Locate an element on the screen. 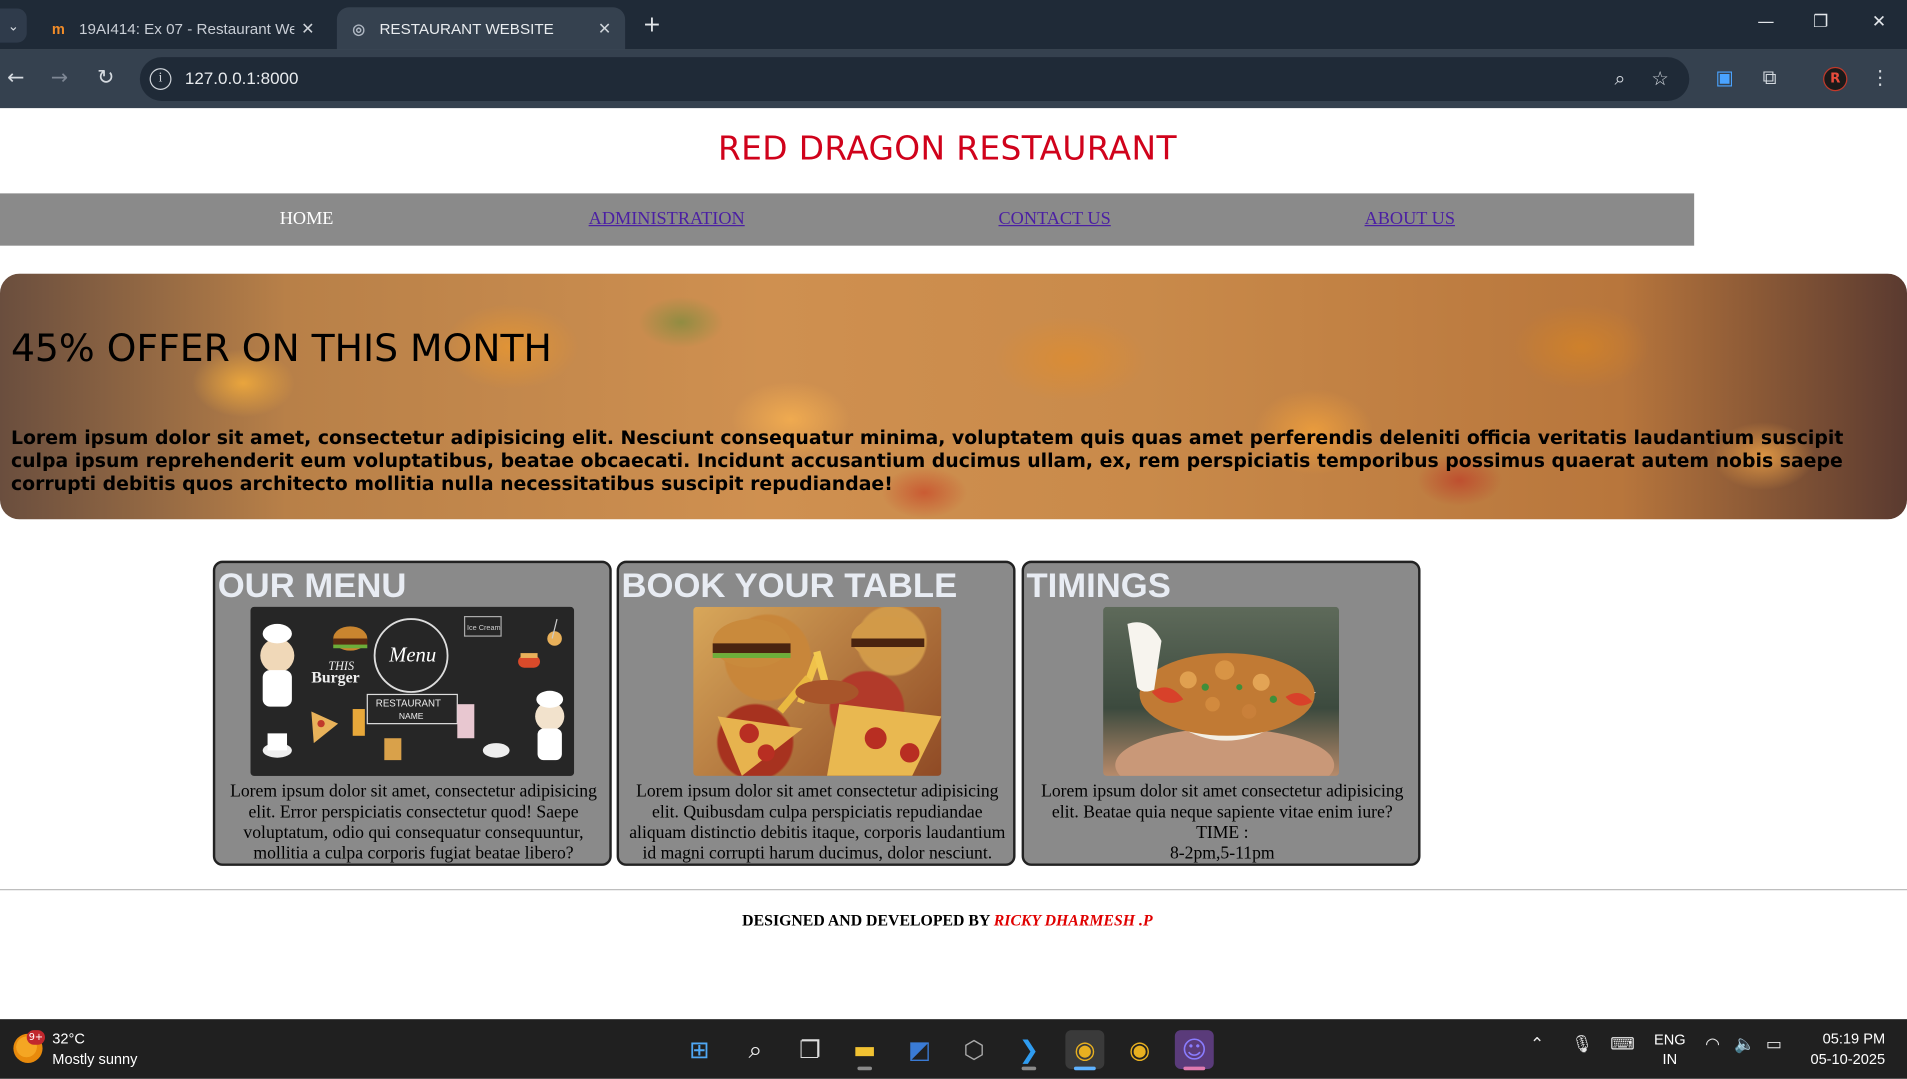 Image resolution: width=1907 pixels, height=1079 pixels. windows-start-icon: ⊞ is located at coordinates (699, 1049).